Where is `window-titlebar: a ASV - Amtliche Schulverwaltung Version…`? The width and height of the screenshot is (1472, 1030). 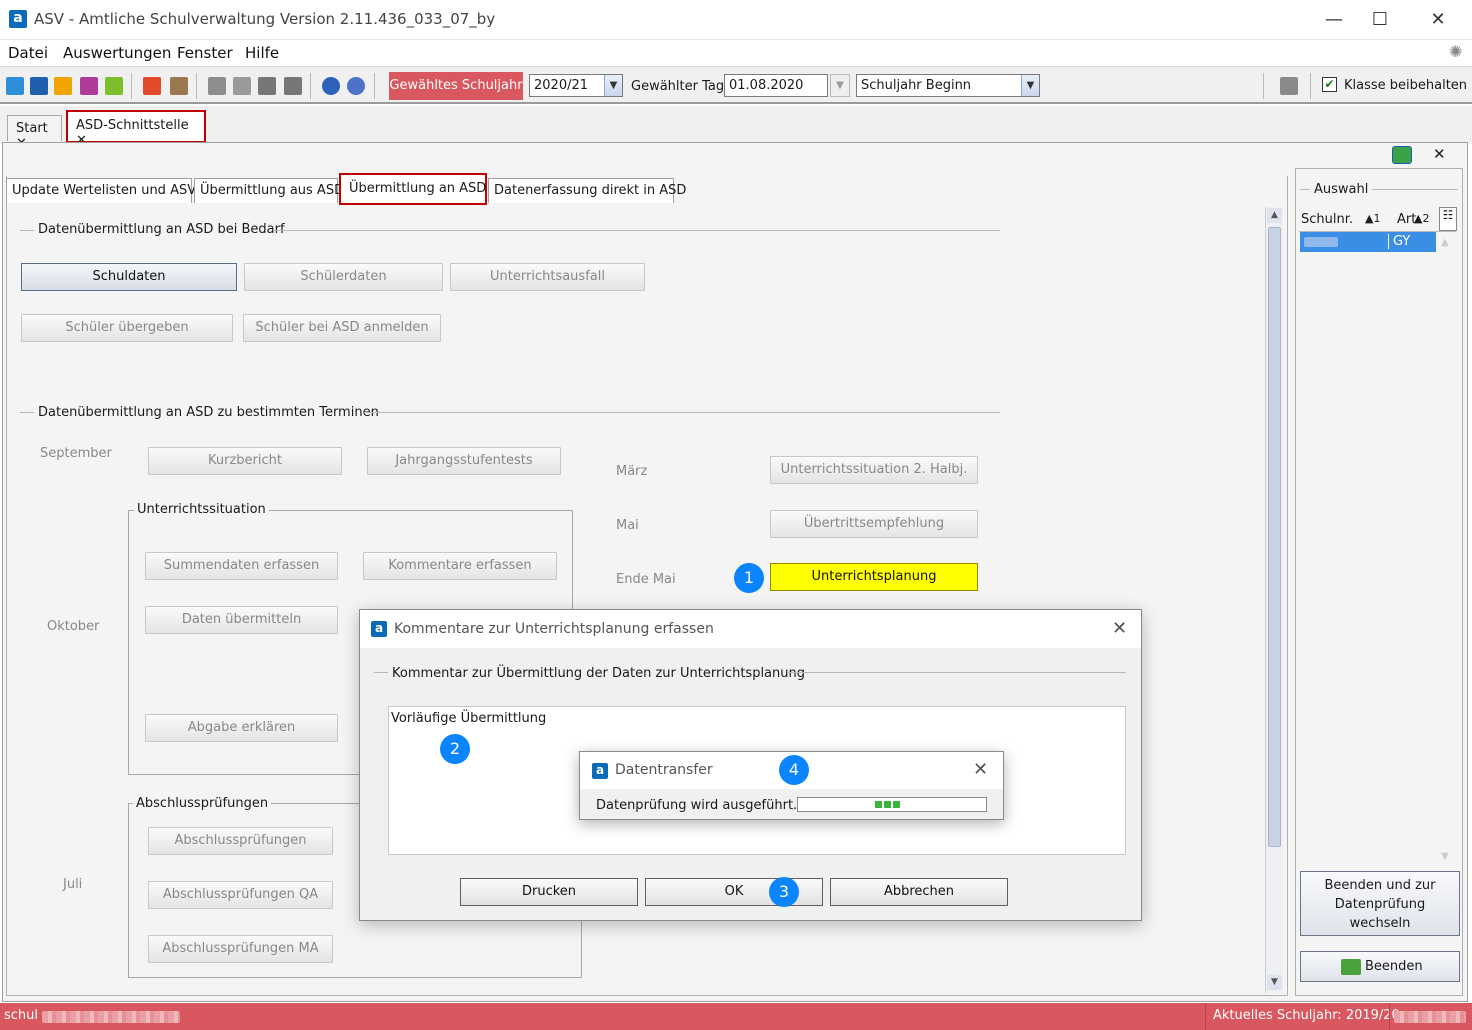
window-titlebar: a ASV - Amtliche Schulverwaltung Version… is located at coordinates (736, 20).